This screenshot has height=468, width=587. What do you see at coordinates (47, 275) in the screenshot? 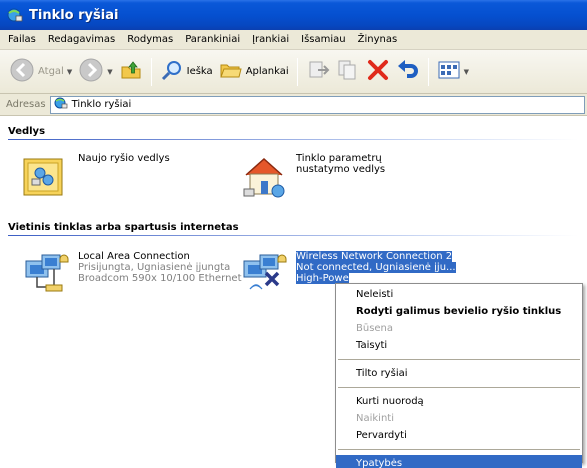
I see `lan-connection-icon` at bounding box center [47, 275].